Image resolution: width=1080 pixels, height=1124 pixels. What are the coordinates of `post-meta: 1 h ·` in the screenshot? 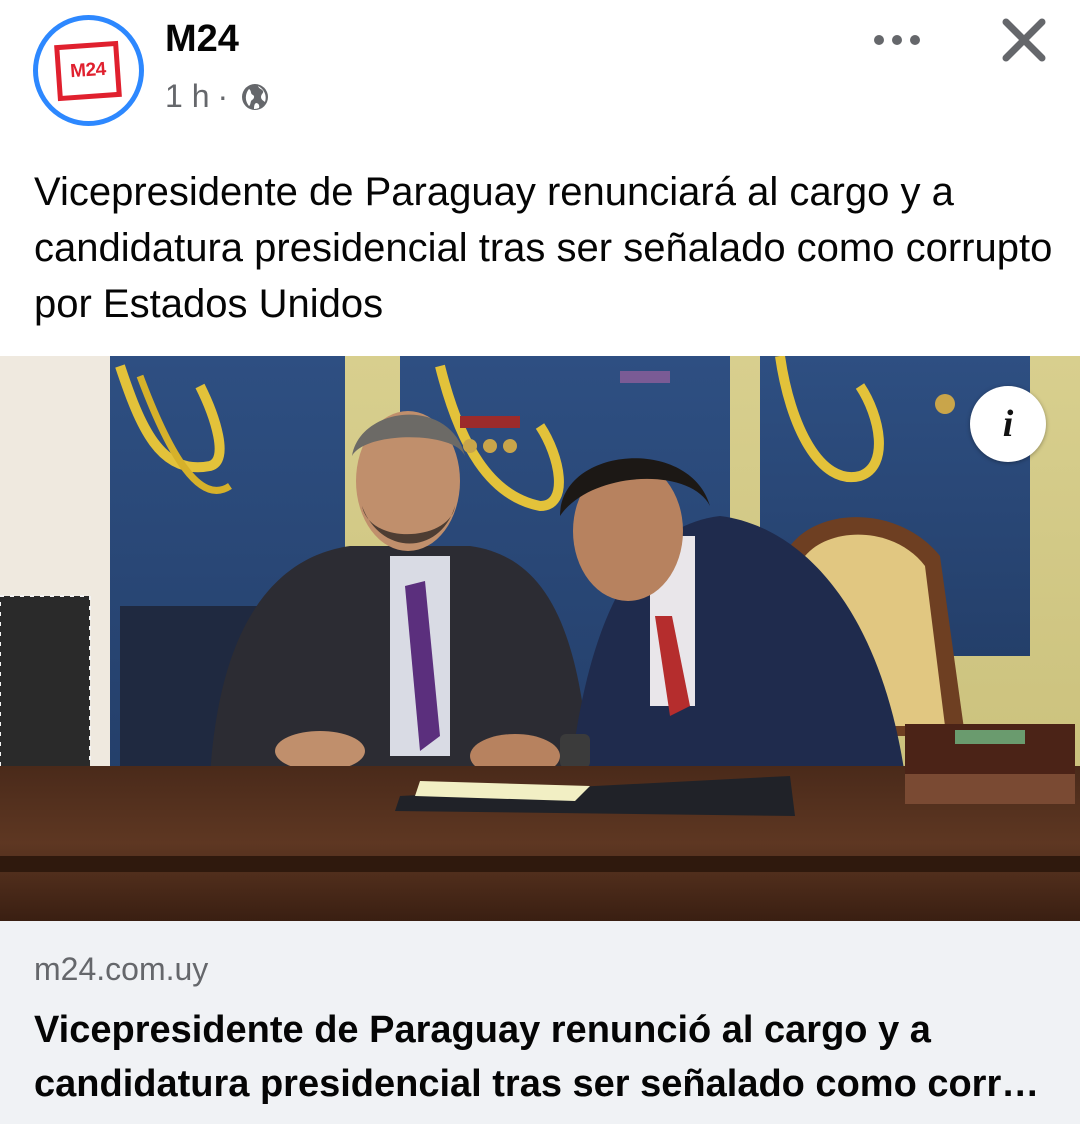 It's located at (217, 96).